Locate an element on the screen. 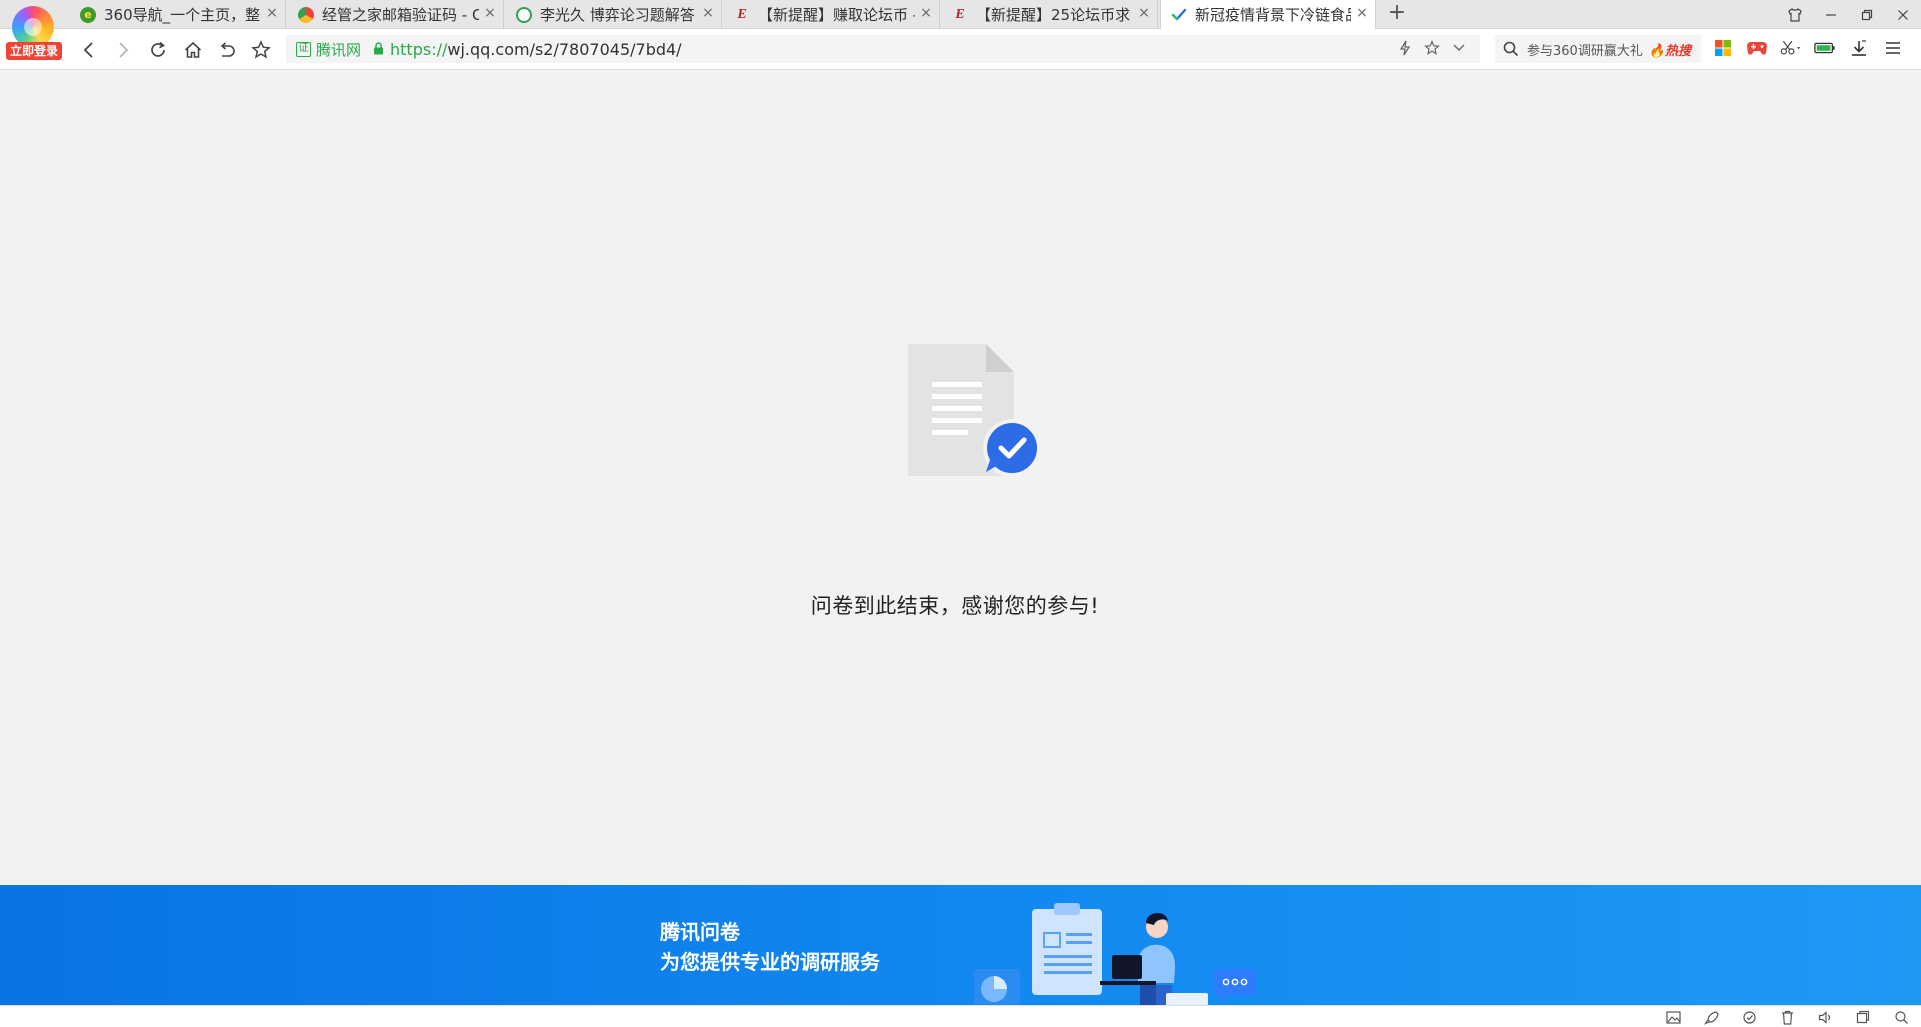 Image resolution: width=1921 pixels, height=1027 pixels. extension-icons is located at coordinates (1808, 48).